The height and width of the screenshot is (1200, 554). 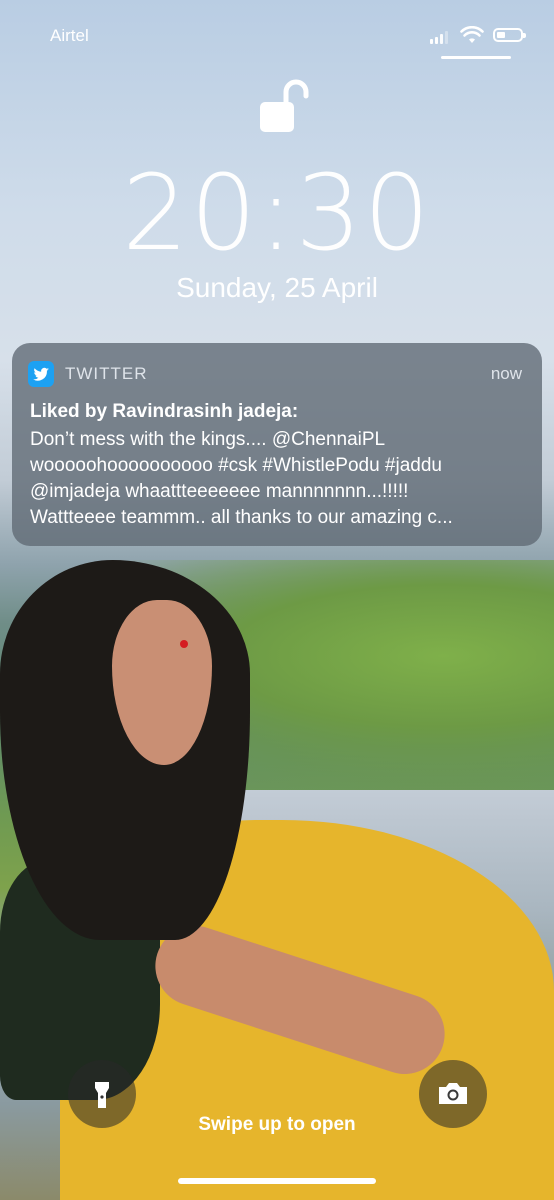 What do you see at coordinates (439, 37) in the screenshot?
I see `signal-icon` at bounding box center [439, 37].